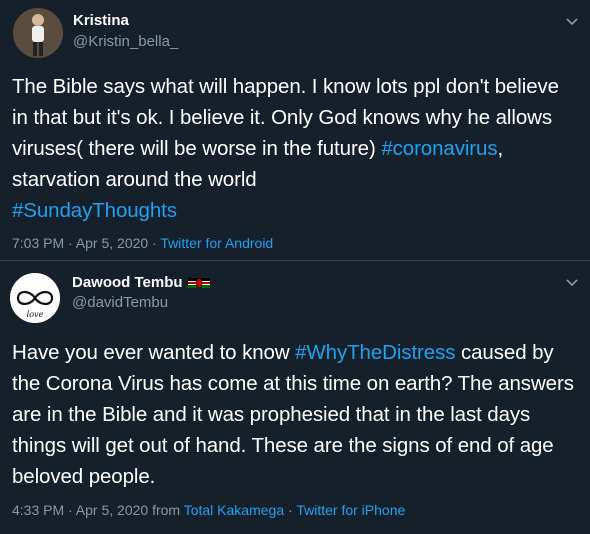 The image size is (590, 534). I want to click on display-name: Kristina, so click(101, 20).